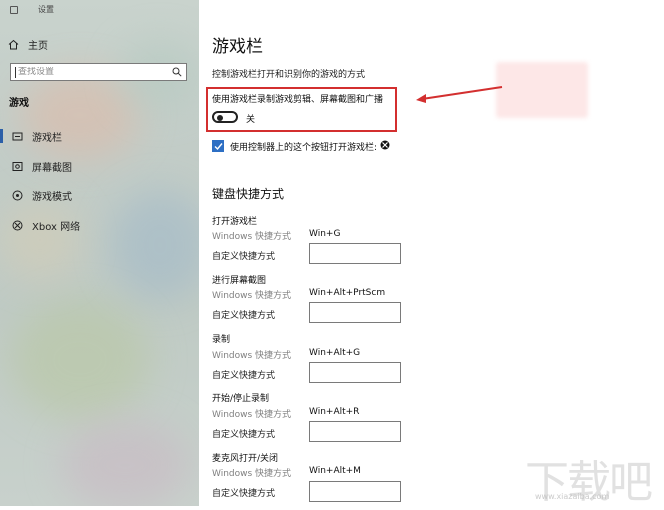  Describe the element at coordinates (220, 118) in the screenshot. I see `toggle-knob` at that location.